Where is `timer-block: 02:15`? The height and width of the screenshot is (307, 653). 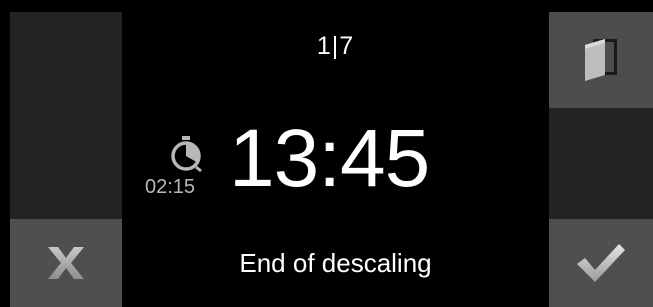 timer-block: 02:15 is located at coordinates (180, 170).